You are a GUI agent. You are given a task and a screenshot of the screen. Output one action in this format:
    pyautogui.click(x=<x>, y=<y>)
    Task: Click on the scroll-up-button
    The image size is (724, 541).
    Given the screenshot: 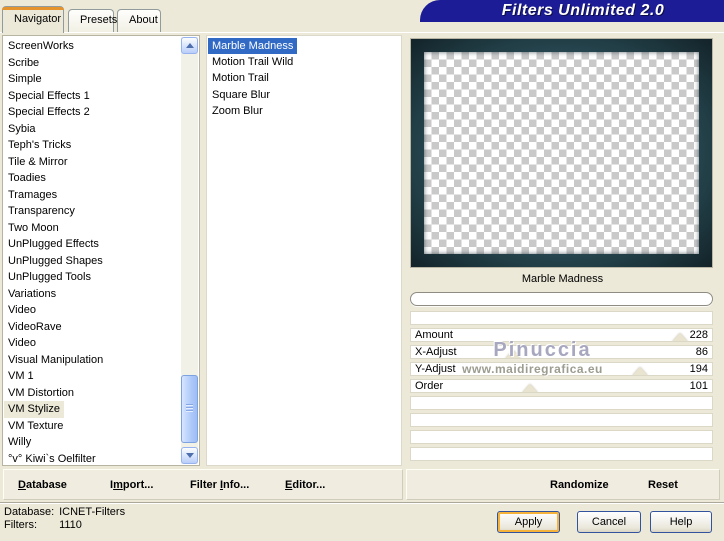 What is the action you would take?
    pyautogui.click(x=189, y=45)
    